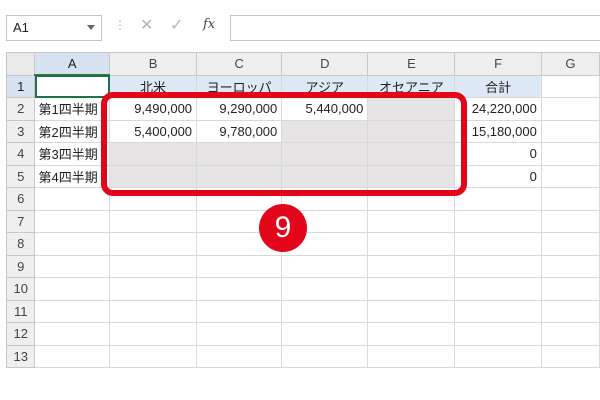 This screenshot has width=600, height=400. Describe the element at coordinates (20, 109) in the screenshot. I see `row-header-2: 2` at that location.